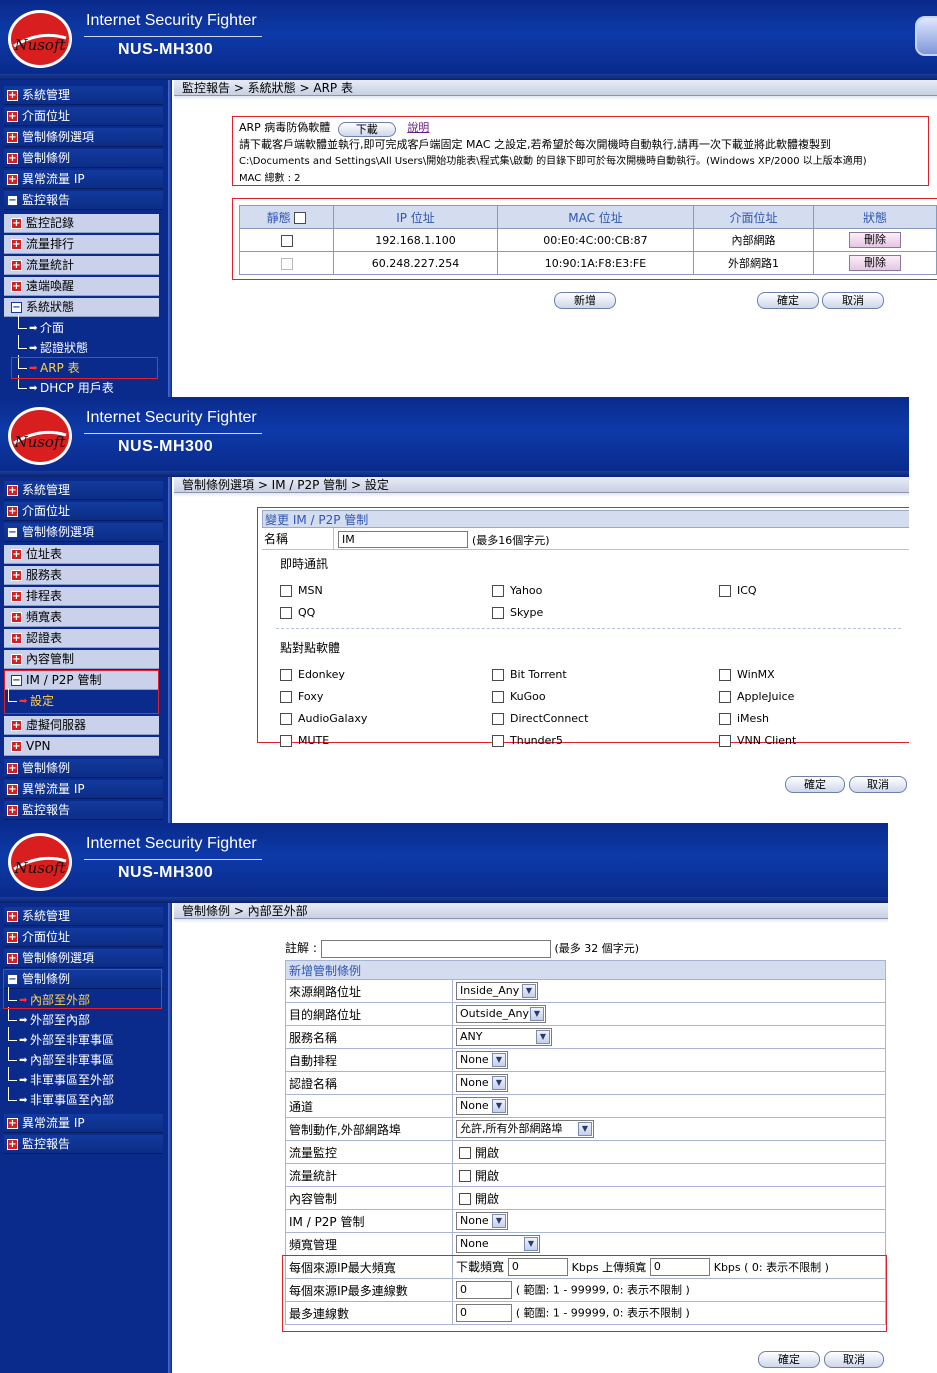 Image resolution: width=937 pixels, height=1373 pixels. Describe the element at coordinates (81, 554) in the screenshot. I see `sidebar-sub-address: + 位址表` at that location.